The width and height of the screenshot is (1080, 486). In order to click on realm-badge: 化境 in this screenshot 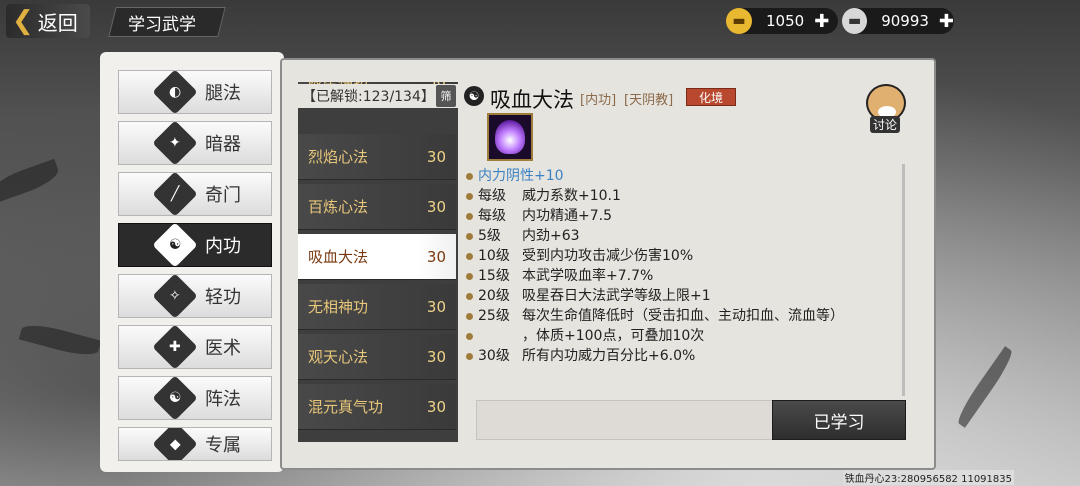, I will do `click(711, 97)`.